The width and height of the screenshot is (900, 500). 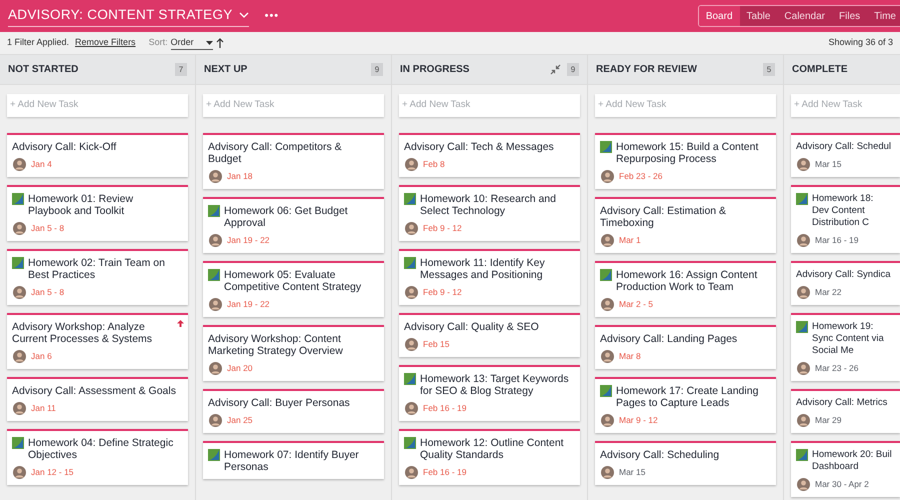 I want to click on task-card: Homework 02: Train Team on Best Practices Jan 5 - 8, so click(x=97, y=277).